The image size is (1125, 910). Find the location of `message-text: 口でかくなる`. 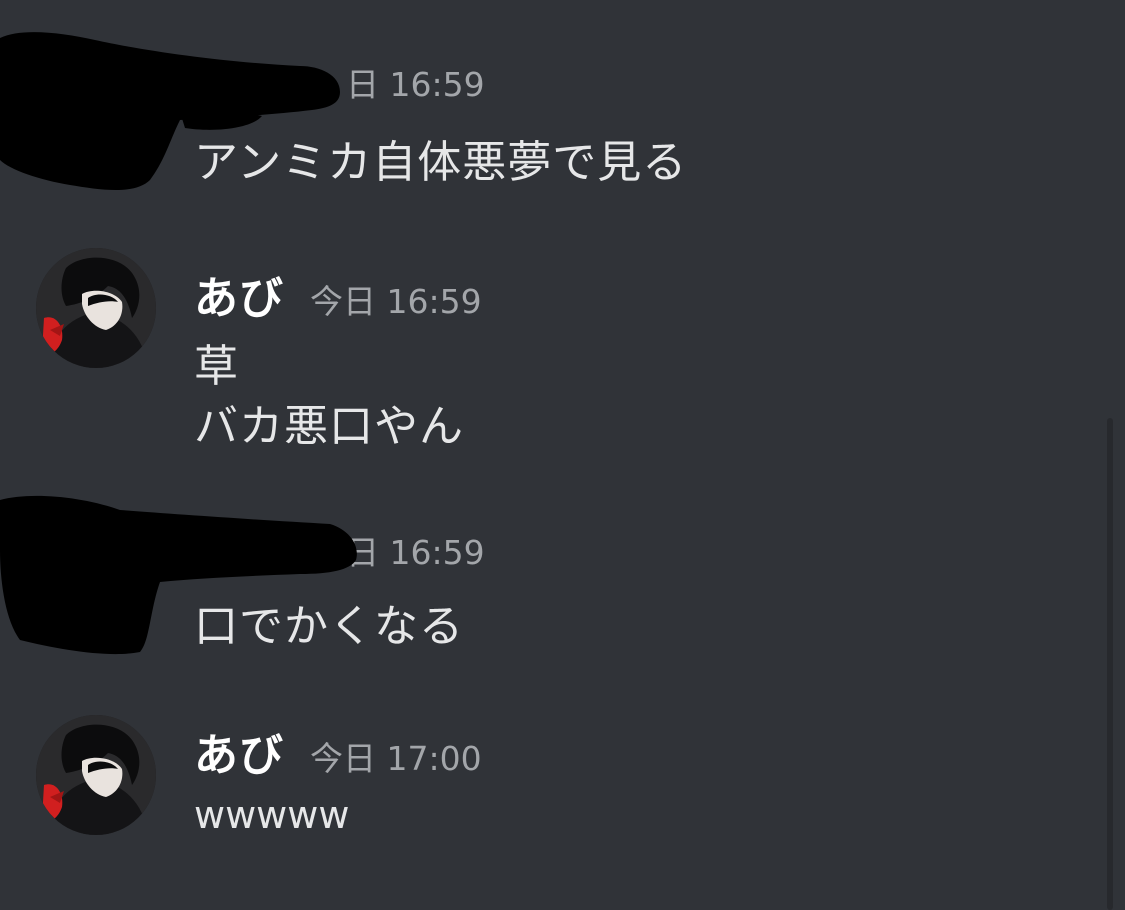

message-text: 口でかくなる is located at coordinates (329, 626).